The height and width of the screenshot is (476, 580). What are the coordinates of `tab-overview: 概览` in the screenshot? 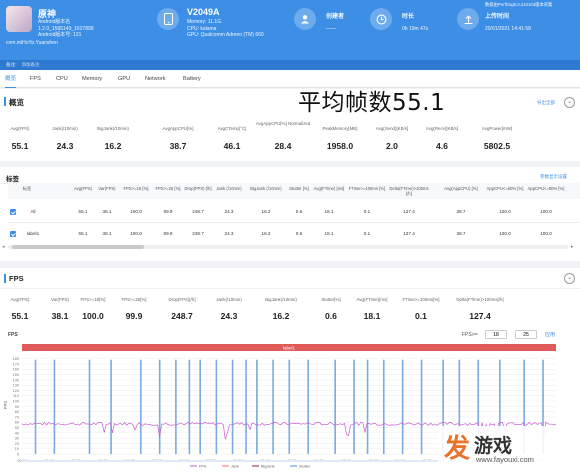 It's located at (11, 79).